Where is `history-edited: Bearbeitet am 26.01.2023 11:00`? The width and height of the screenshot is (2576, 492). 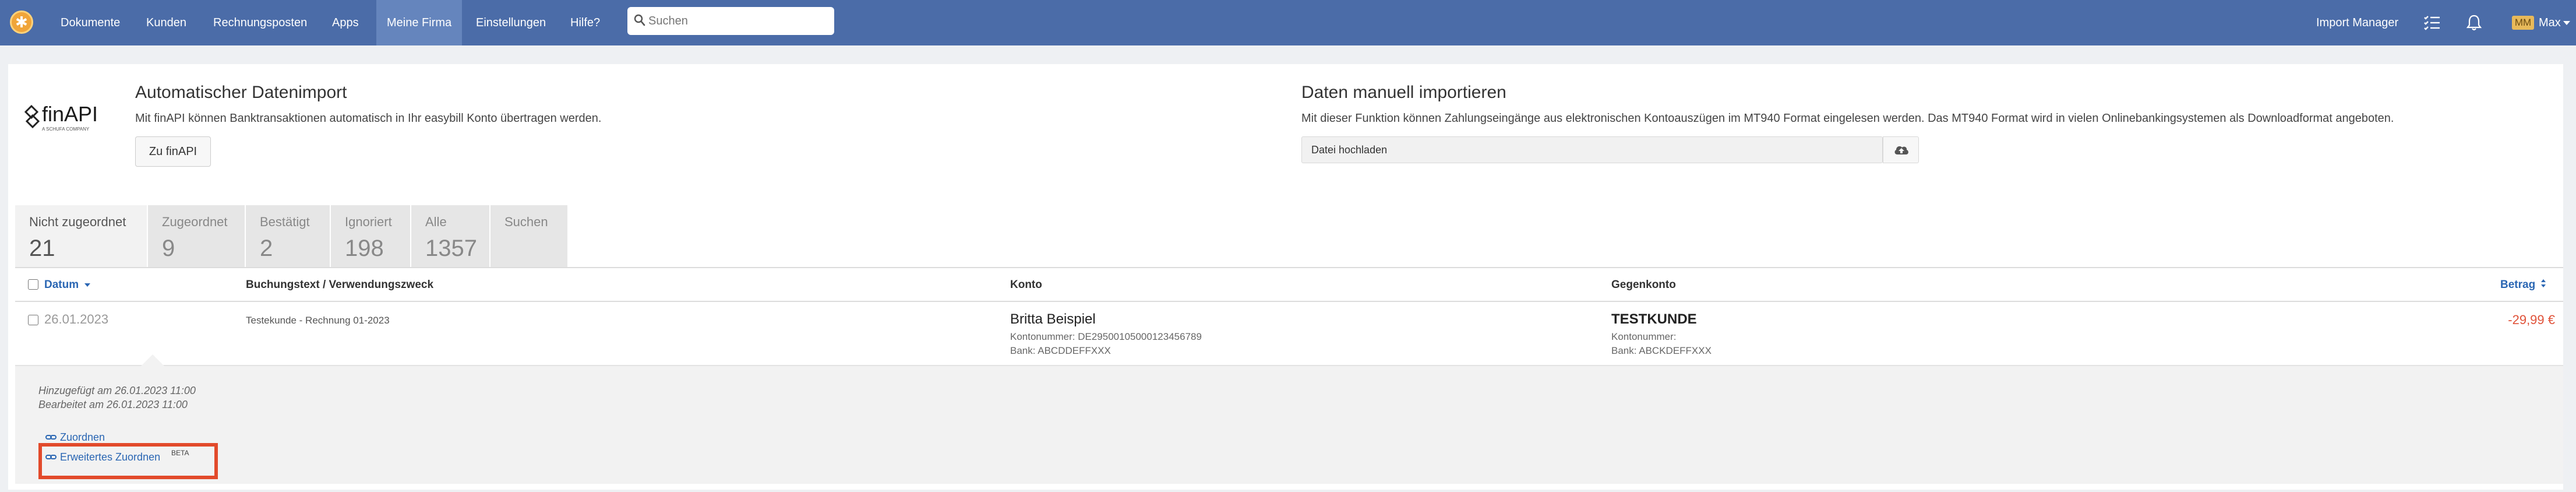
history-edited: Bearbeitet am 26.01.2023 11:00 is located at coordinates (113, 404).